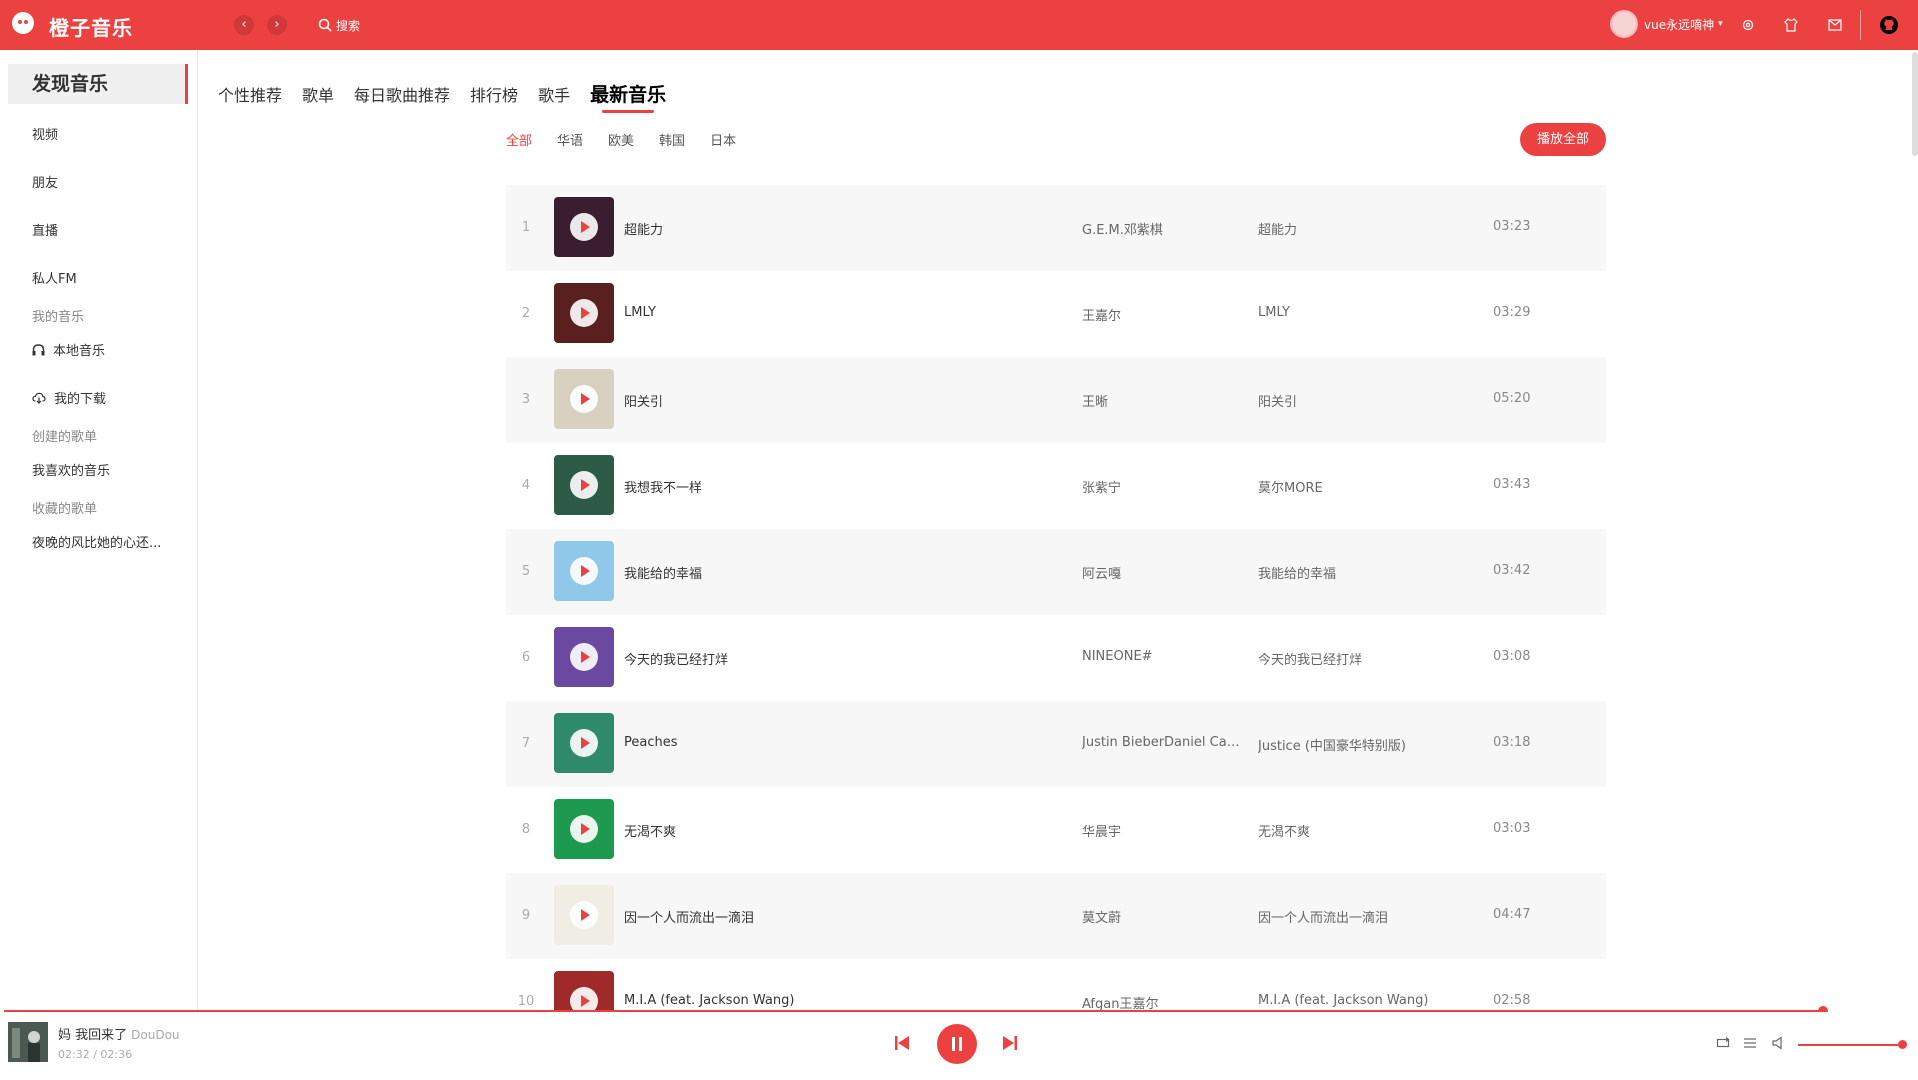 This screenshot has height=1080, width=1918. What do you see at coordinates (519, 139) in the screenshot?
I see `filter-all: 全部` at bounding box center [519, 139].